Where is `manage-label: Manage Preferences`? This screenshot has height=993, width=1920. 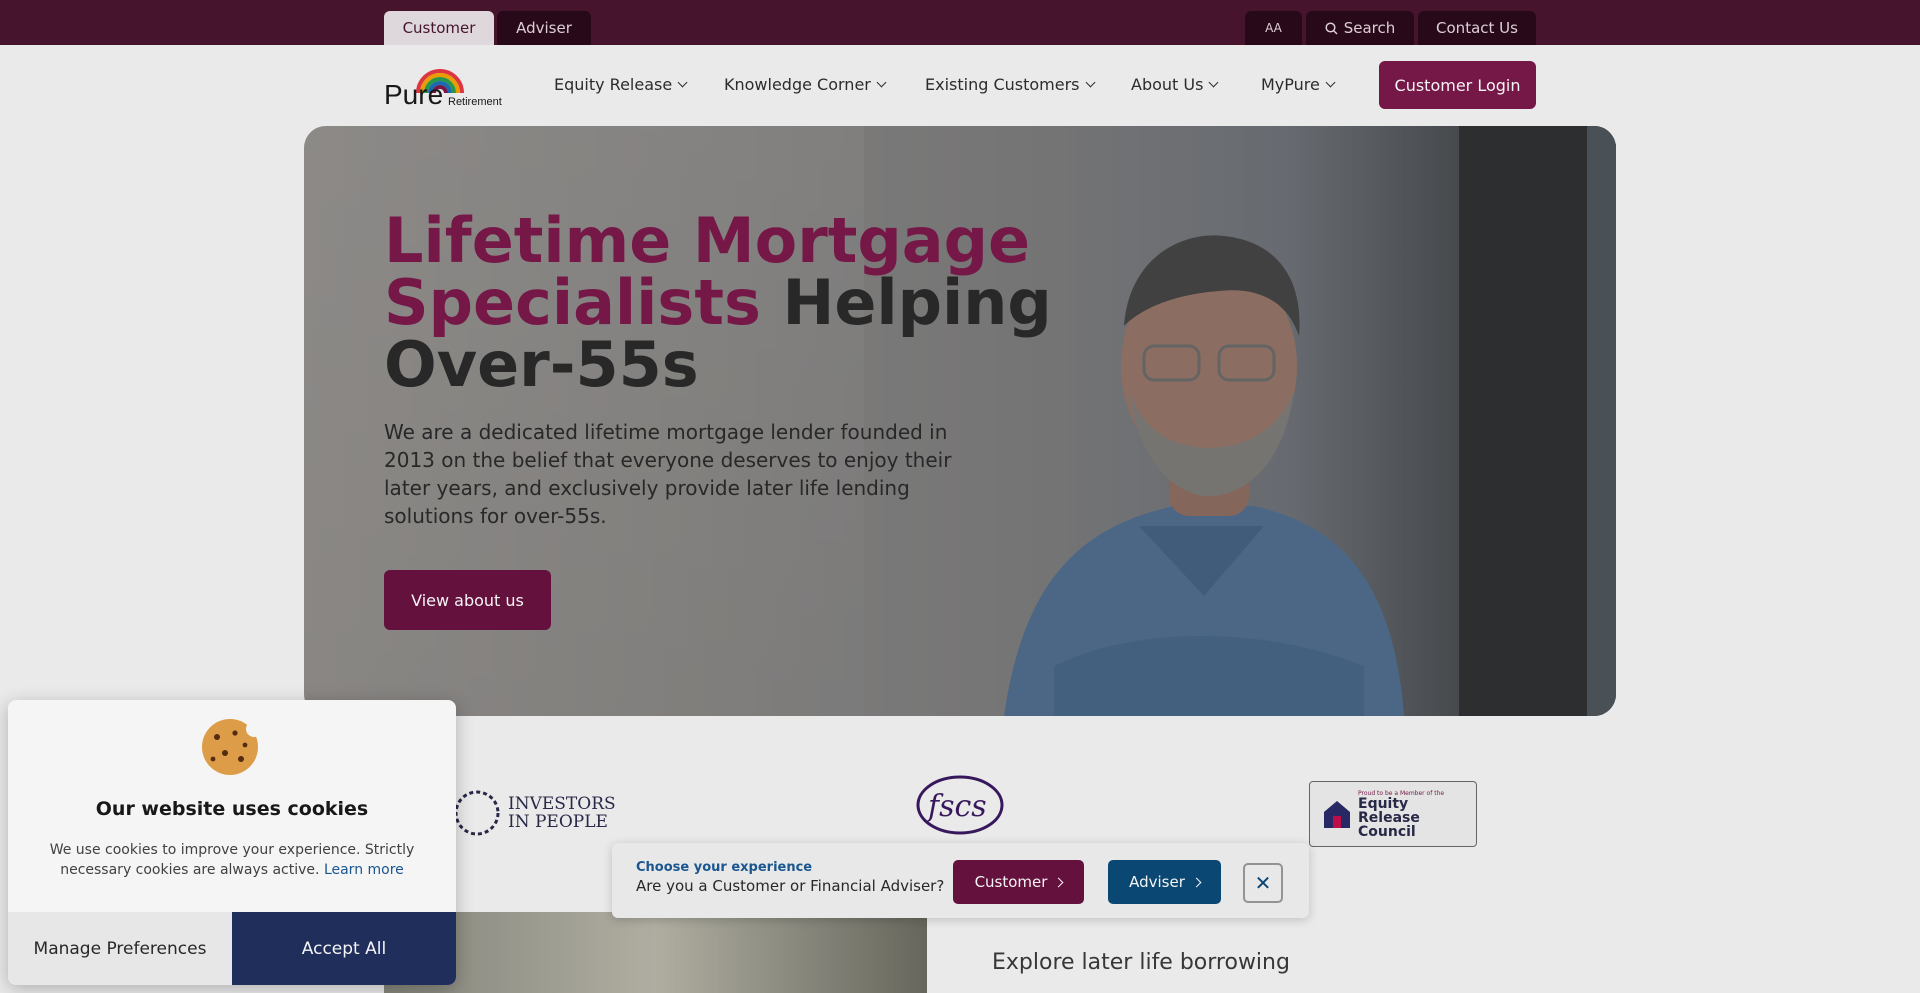
manage-label: Manage Preferences is located at coordinates (120, 948).